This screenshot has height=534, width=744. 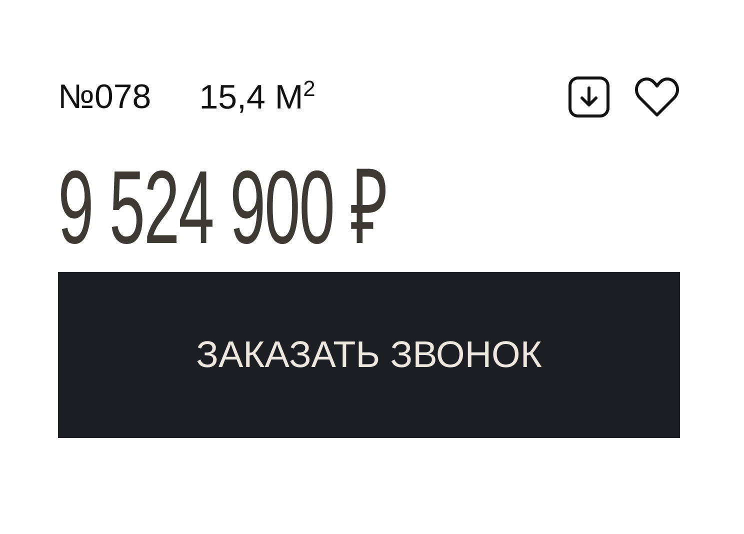 What do you see at coordinates (105, 97) in the screenshot?
I see `apartment-number: №078` at bounding box center [105, 97].